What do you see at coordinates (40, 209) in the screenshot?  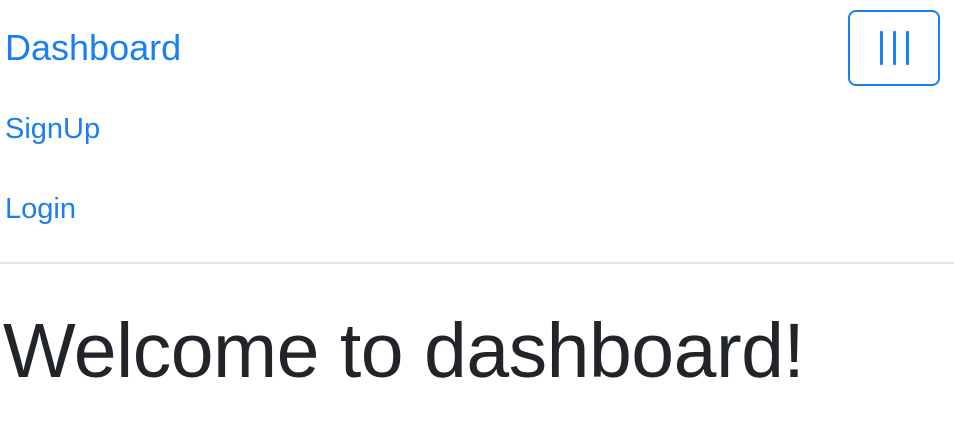 I see `nav-link-login: Login` at bounding box center [40, 209].